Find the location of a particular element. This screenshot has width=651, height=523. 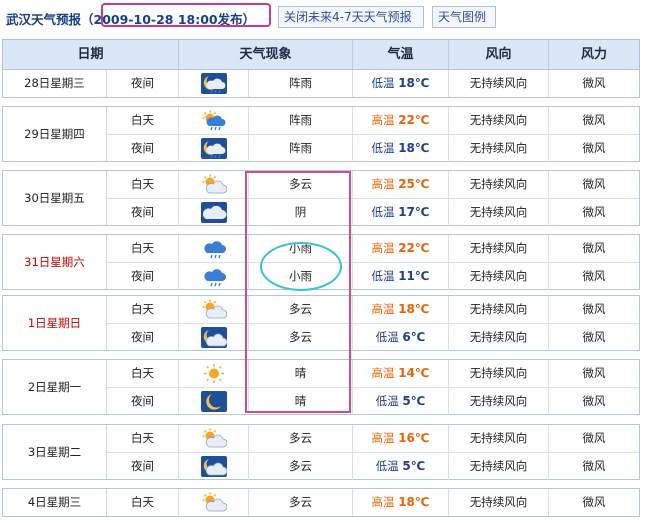

day-group: 1日星期日 白天 多云 高温 18℃ 无持续风向 微风 夜间 多云 低温 6℃ 无持续风向 微风 is located at coordinates (321, 323).